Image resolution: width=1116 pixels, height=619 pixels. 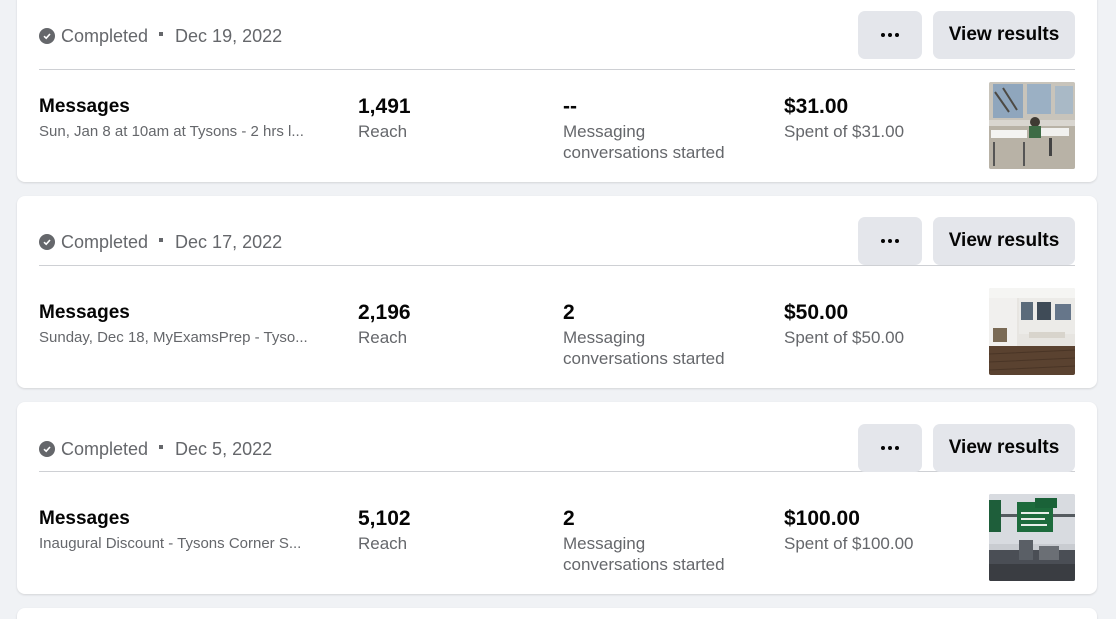 What do you see at coordinates (844, 131) in the screenshot?
I see `spend-label: Spent of $31.00` at bounding box center [844, 131].